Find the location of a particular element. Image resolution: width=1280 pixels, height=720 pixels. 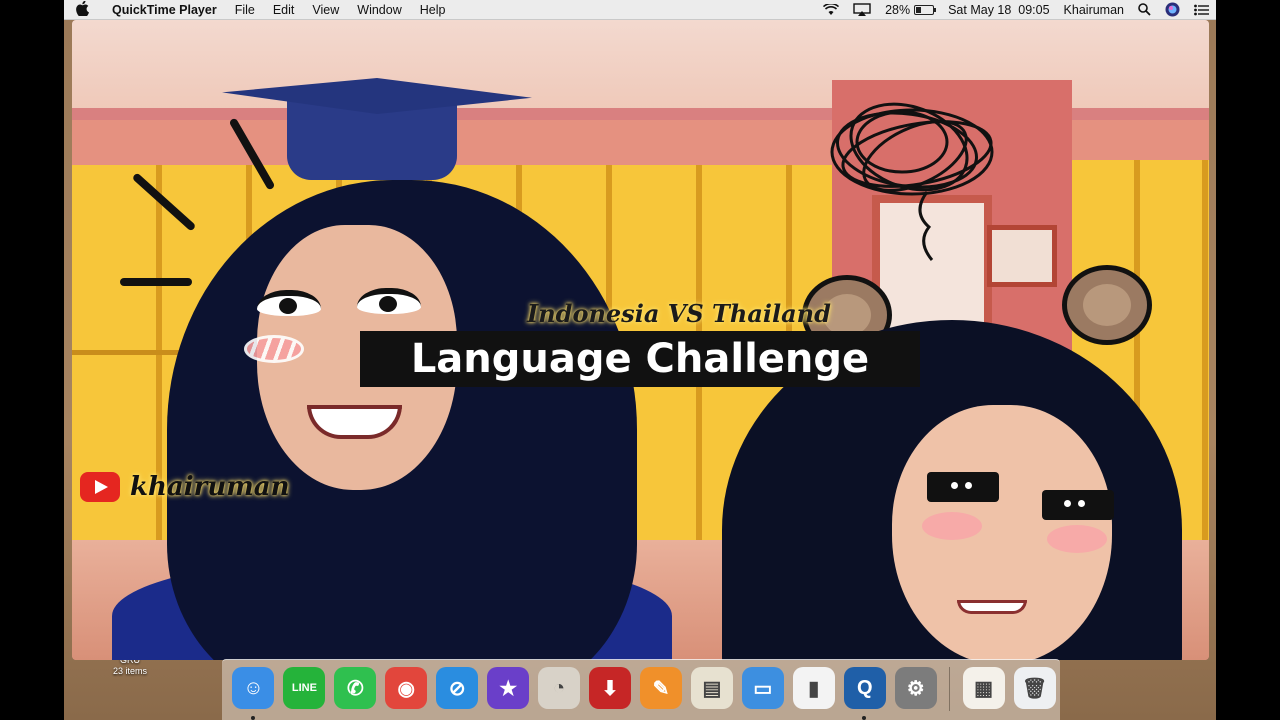

censored-eye-right is located at coordinates (1078, 505).